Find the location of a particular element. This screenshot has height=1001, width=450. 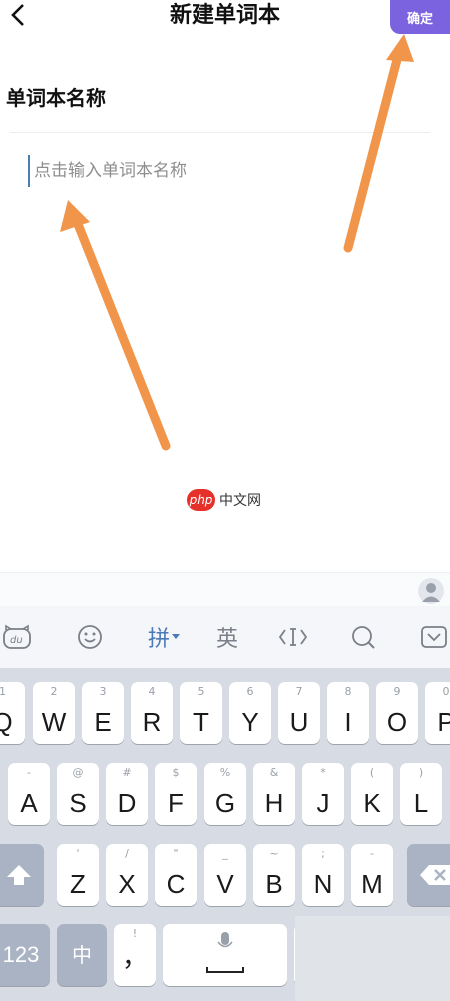

space-key is located at coordinates (225, 955).